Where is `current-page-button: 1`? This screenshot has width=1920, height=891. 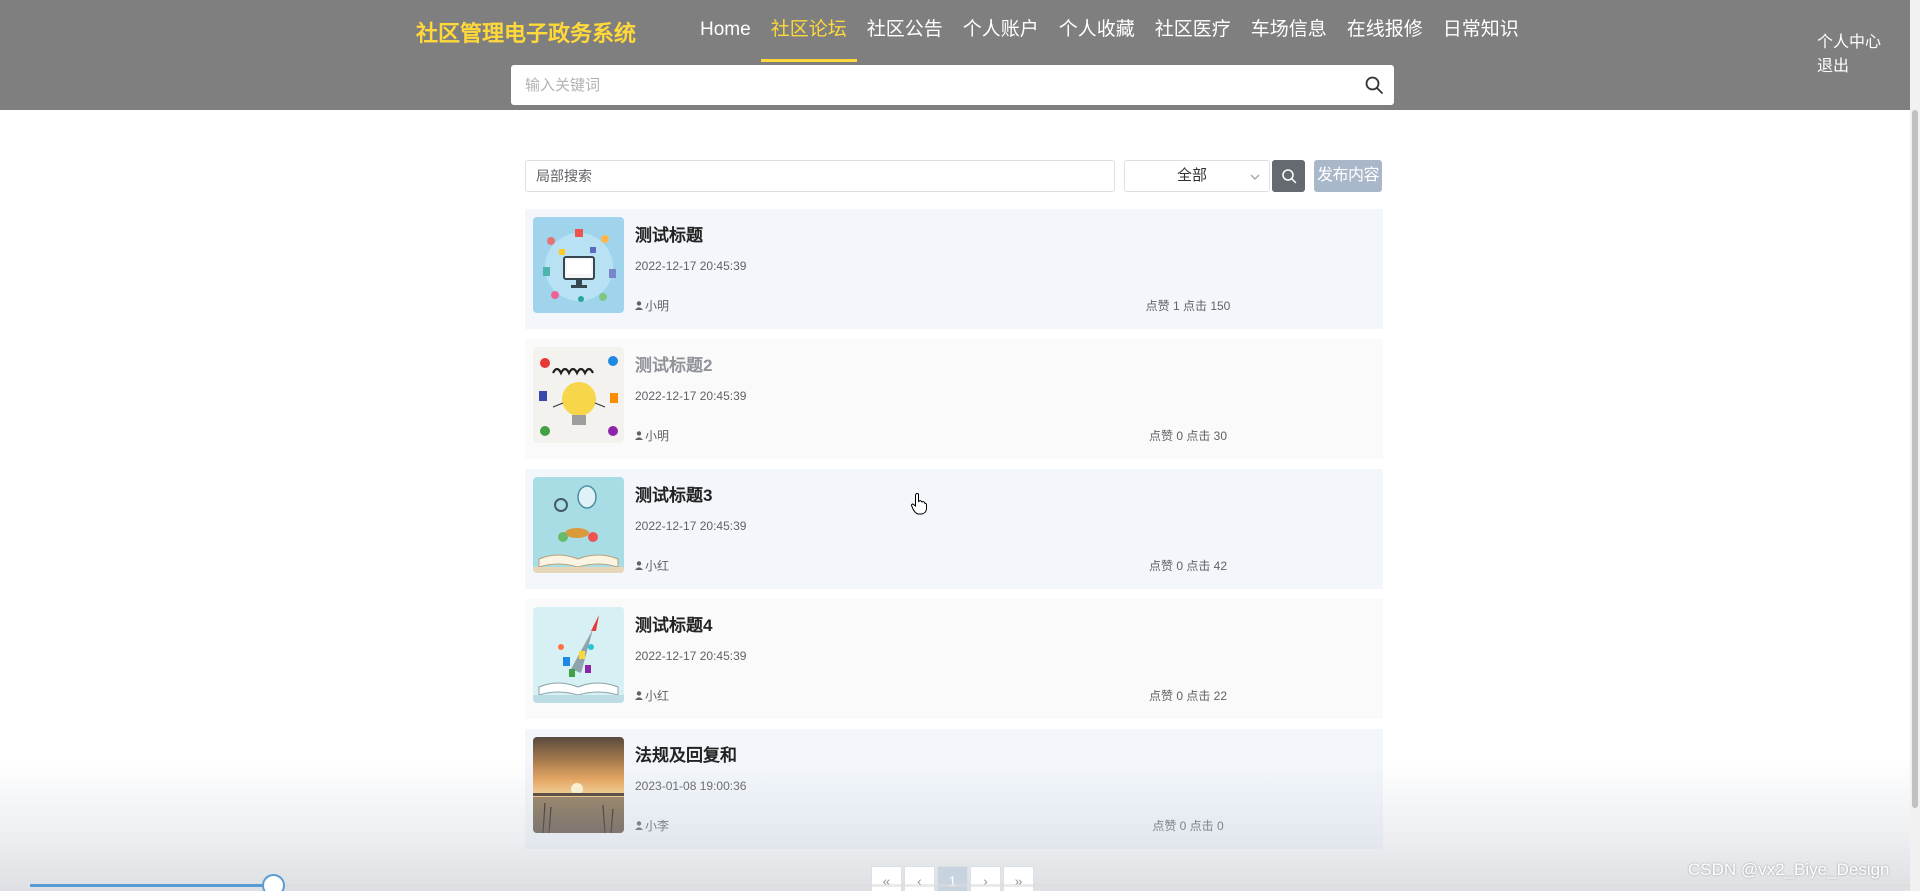 current-page-button: 1 is located at coordinates (952, 878).